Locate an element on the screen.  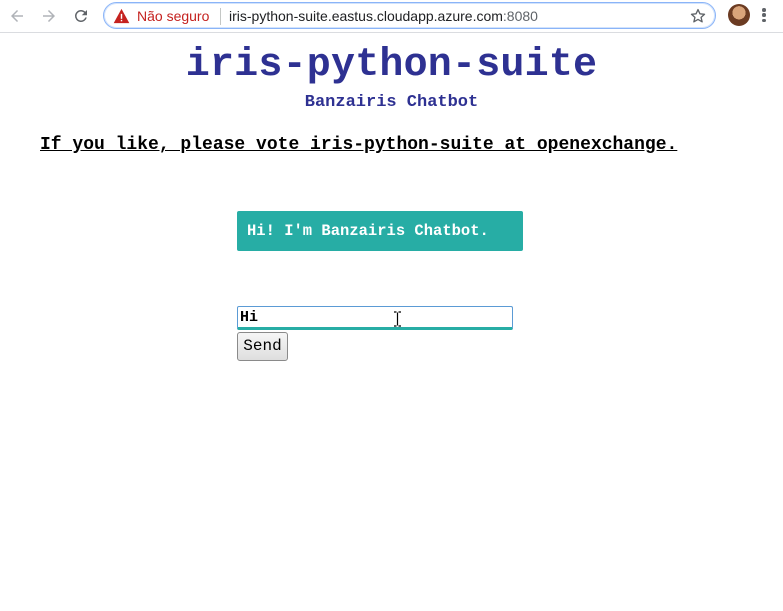
back-arrow-icon is located at coordinates (17, 16).